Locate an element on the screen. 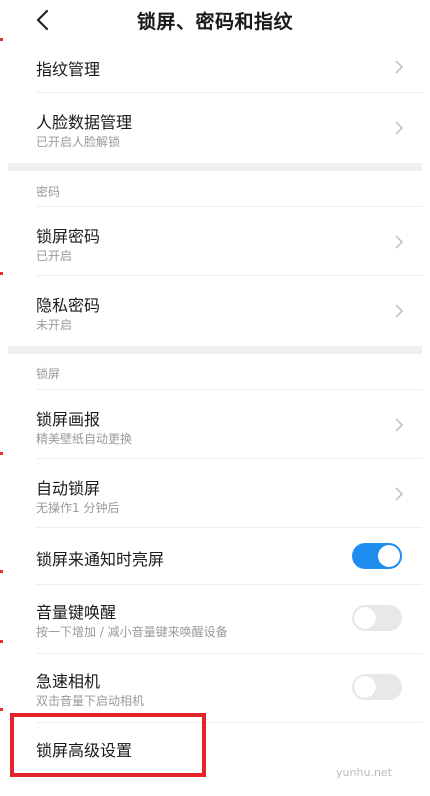 This screenshot has width=430, height=796. auto-lock-item: 自动锁屏 无操作1 分钟后 is located at coordinates (215, 493).